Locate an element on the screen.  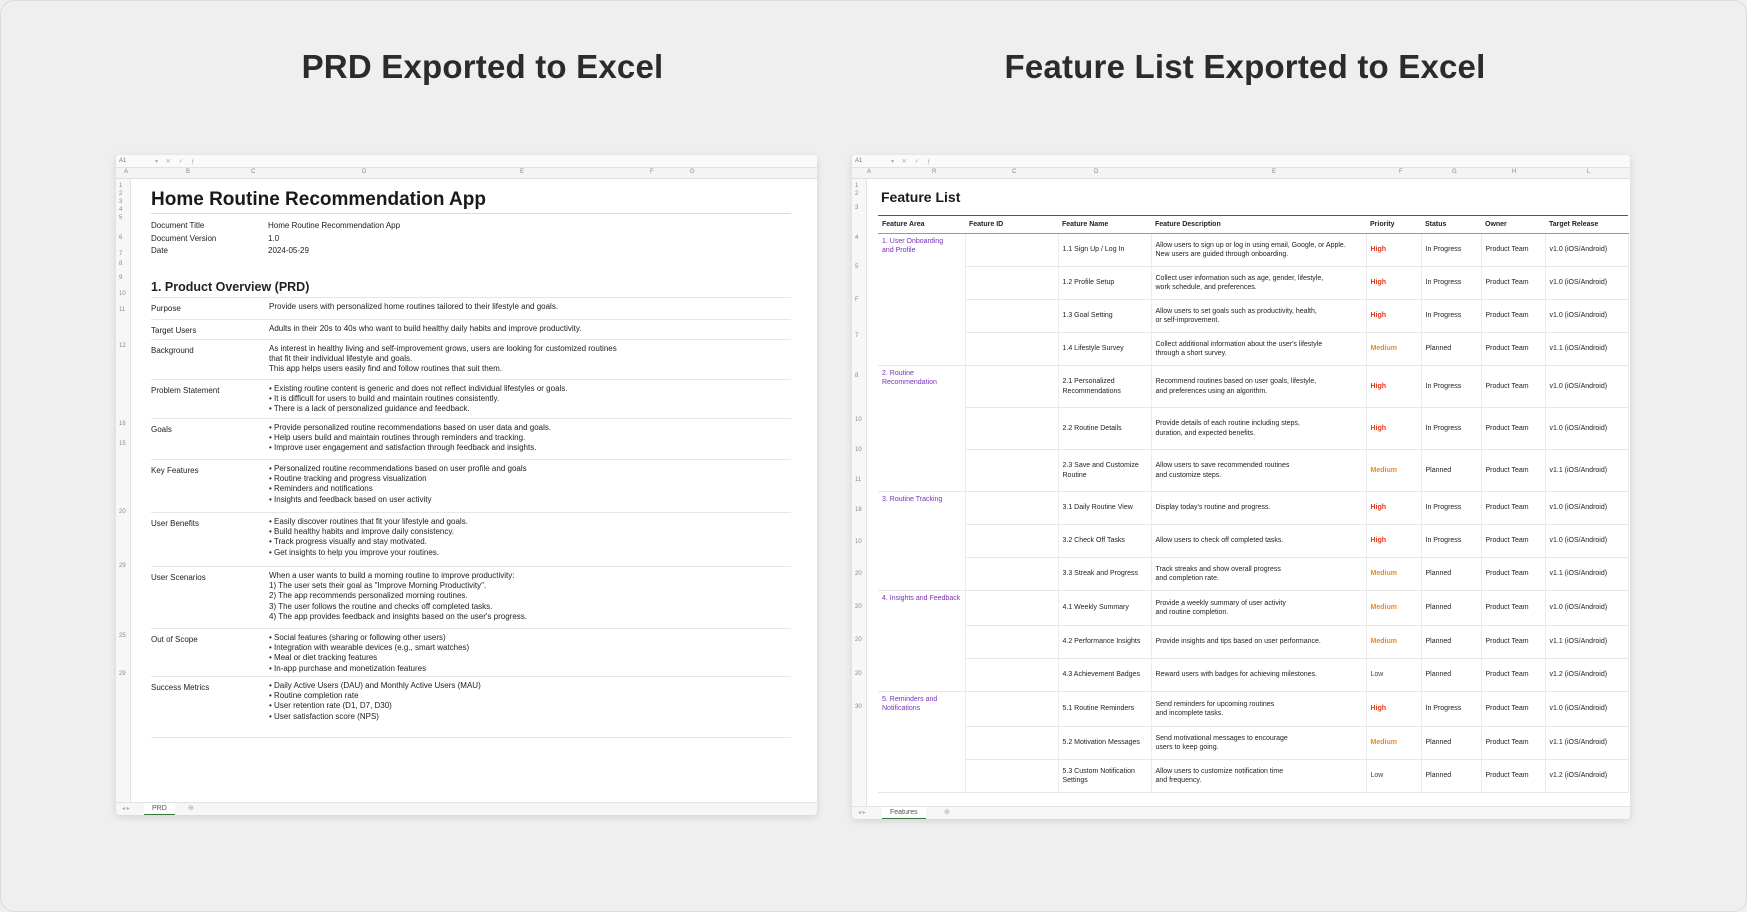
row-number: 10 is located at coordinates (858, 450).